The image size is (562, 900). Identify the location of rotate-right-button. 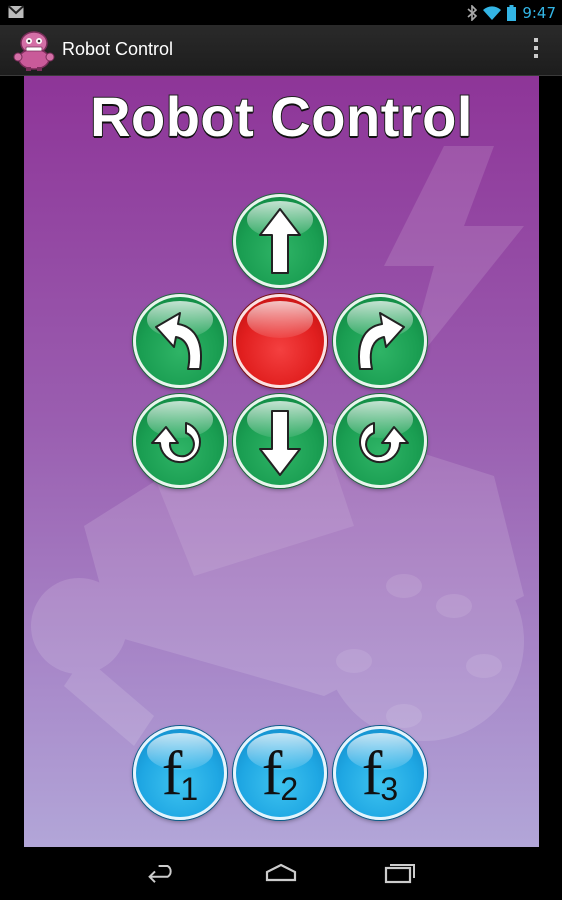
(380, 441).